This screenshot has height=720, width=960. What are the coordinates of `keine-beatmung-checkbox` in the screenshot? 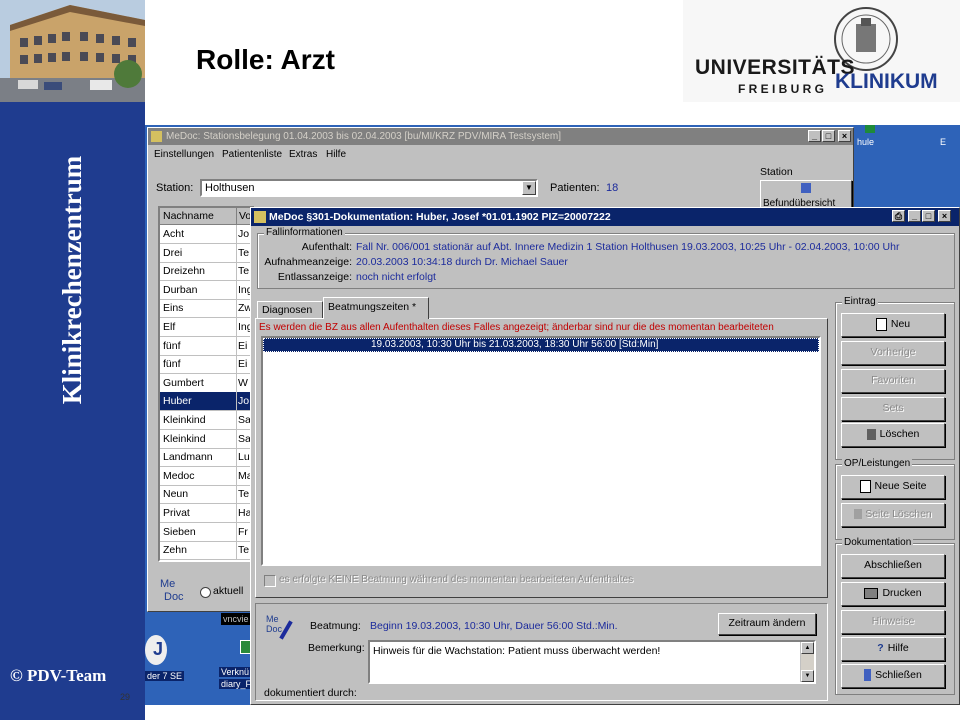 It's located at (270, 581).